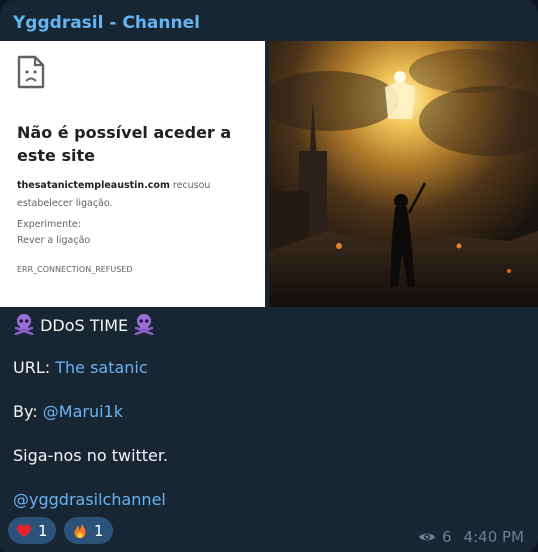  What do you see at coordinates (91, 455) in the screenshot?
I see `follow-text: Siga-nos no twitter.` at bounding box center [91, 455].